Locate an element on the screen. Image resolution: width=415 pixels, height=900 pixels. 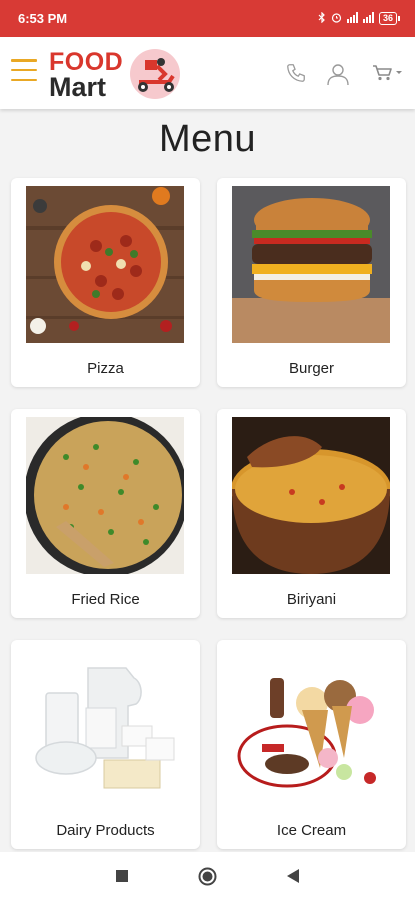
menu-card-pizza: Pizza is located at coordinates (105, 282).